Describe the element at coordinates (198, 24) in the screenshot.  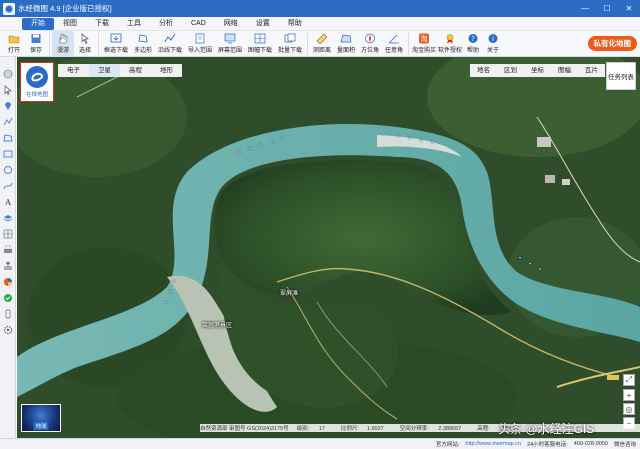
I see `menu-cad: CAD` at that location.